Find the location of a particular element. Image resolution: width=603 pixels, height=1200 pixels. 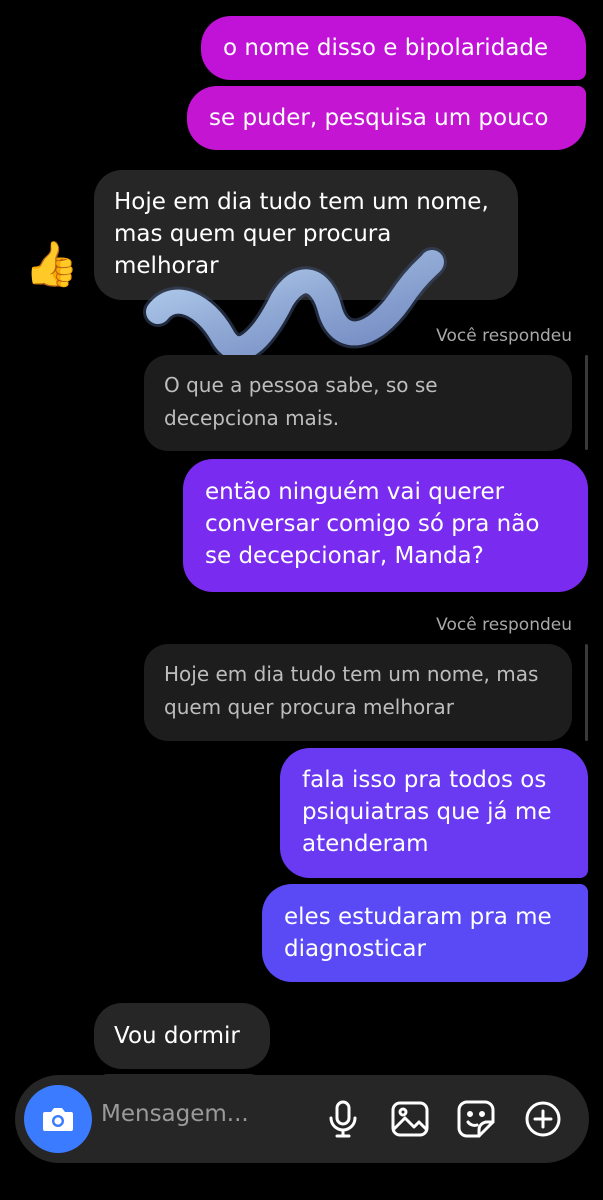

microphone-icon is located at coordinates (343, 1119).